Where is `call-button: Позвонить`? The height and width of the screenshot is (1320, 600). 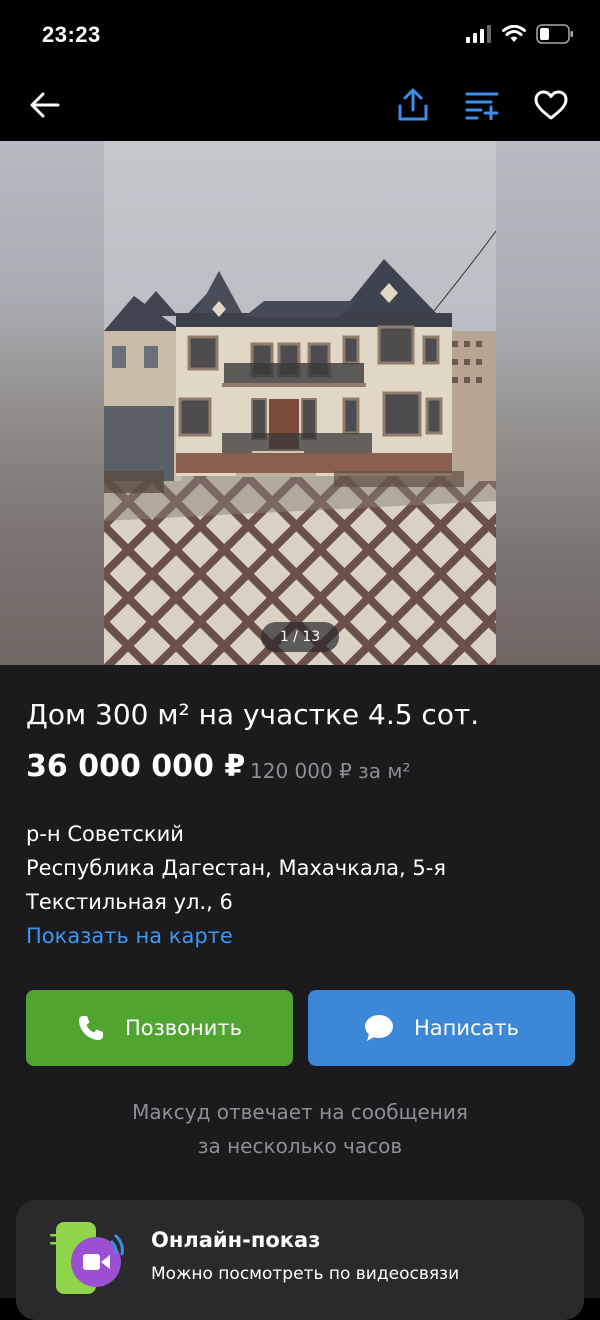 call-button: Позвонить is located at coordinates (159, 1028).